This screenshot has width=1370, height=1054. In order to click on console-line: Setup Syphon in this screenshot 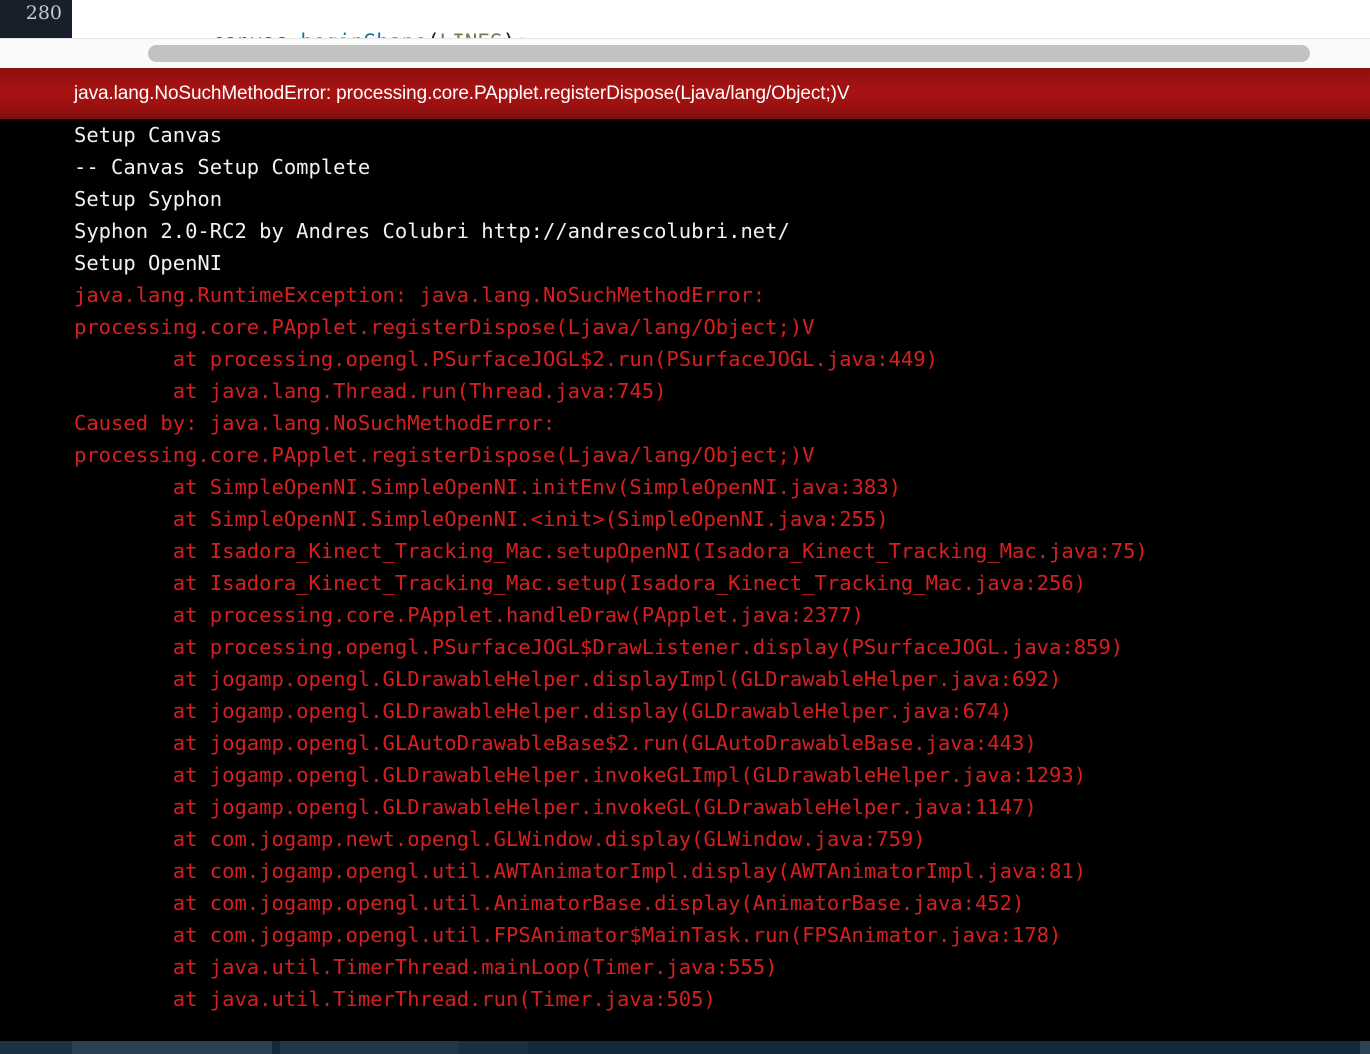, I will do `click(148, 199)`.